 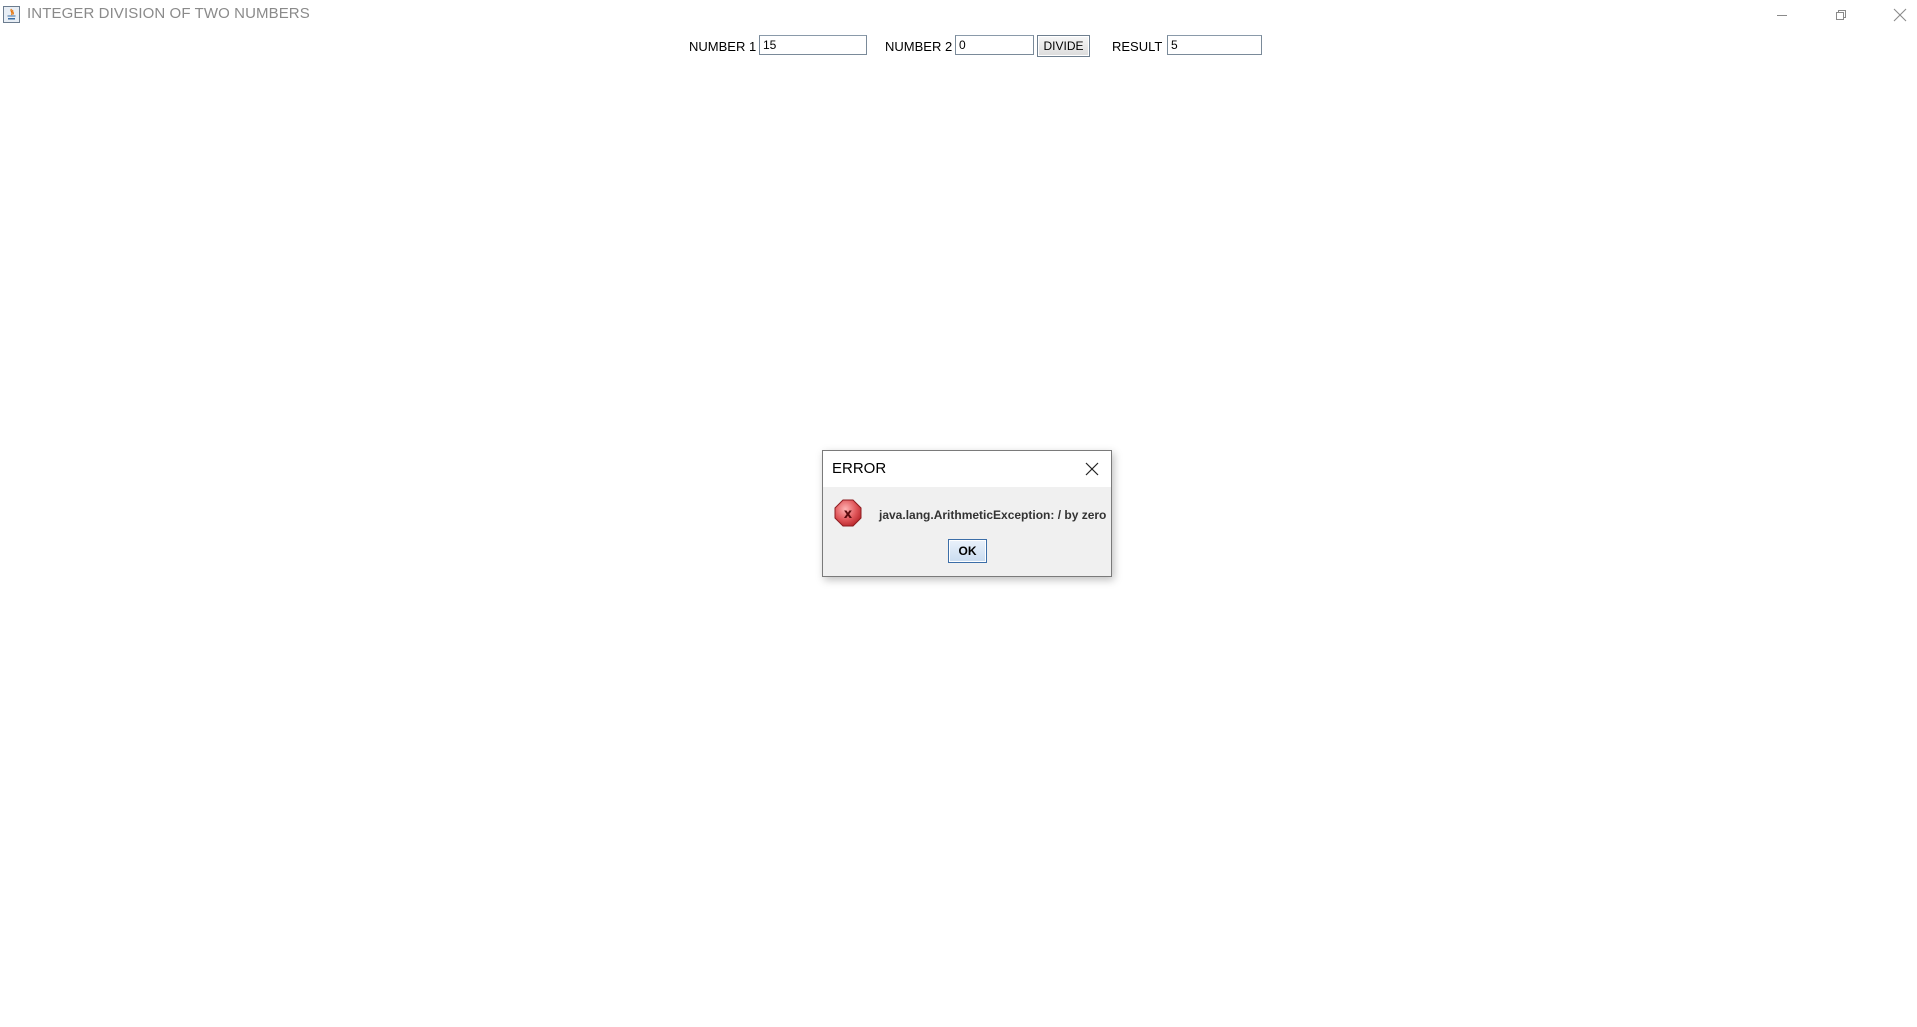 What do you see at coordinates (993, 515) in the screenshot?
I see `error-message: java.lang.ArithmeticException: / by zero` at bounding box center [993, 515].